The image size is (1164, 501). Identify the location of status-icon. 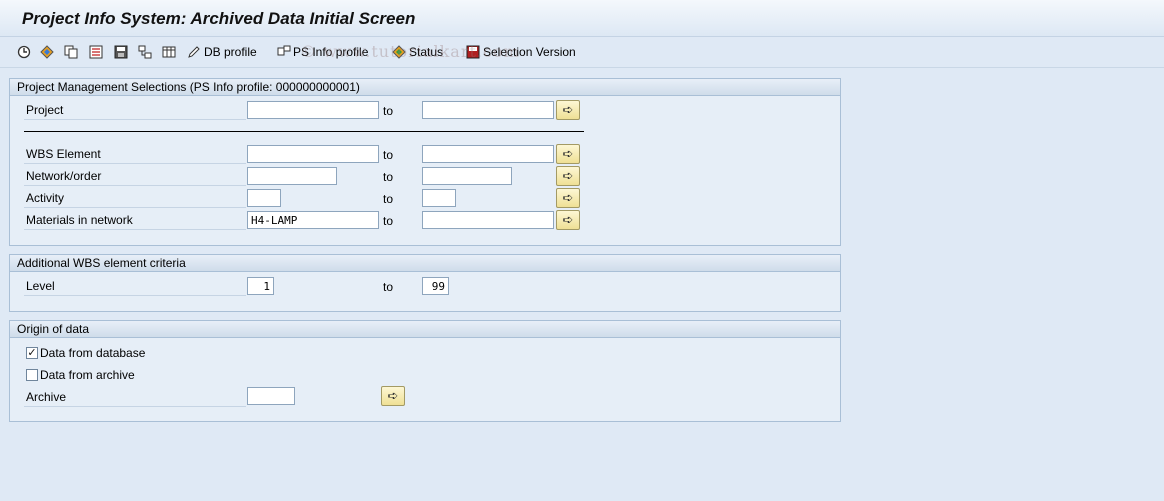
(399, 52).